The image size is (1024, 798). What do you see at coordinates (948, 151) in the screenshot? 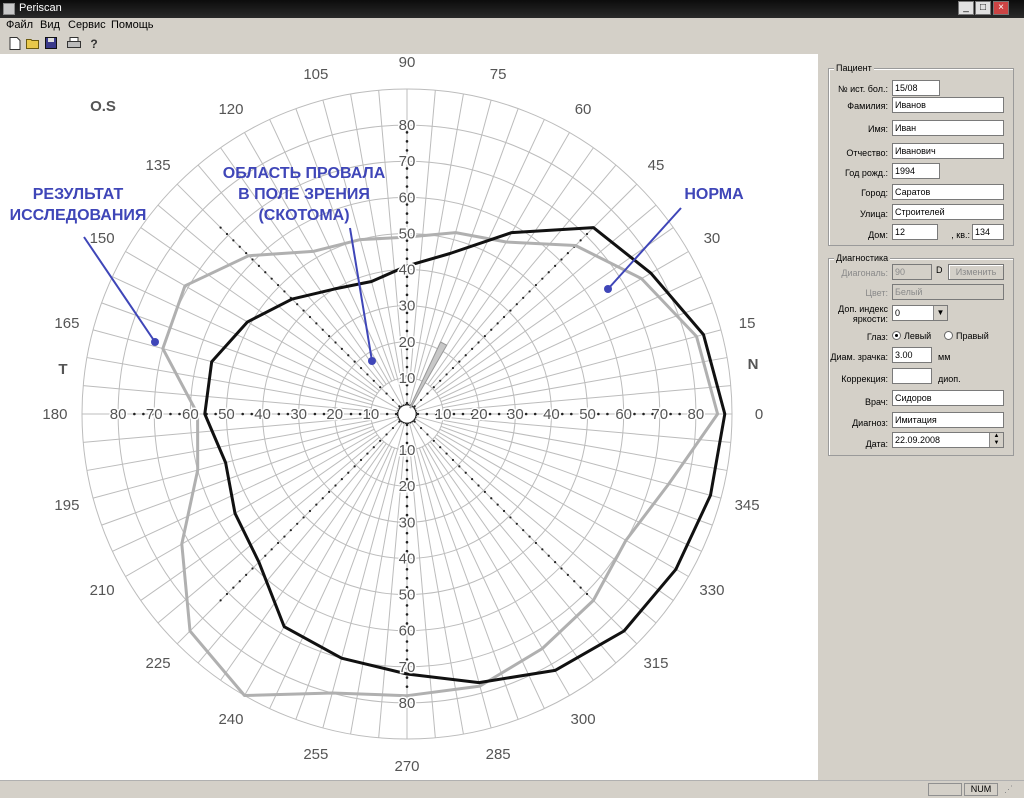
I see `patronymic-field: Иванович` at bounding box center [948, 151].